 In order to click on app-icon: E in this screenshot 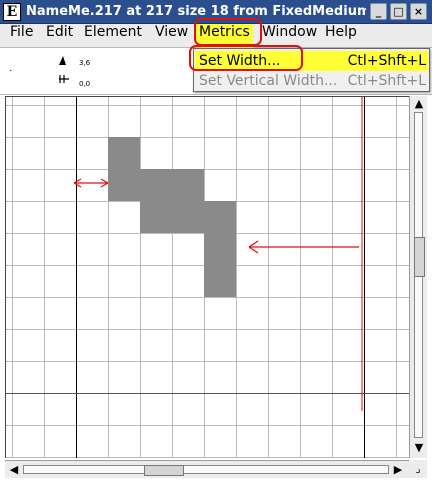, I will do `click(12, 12)`.